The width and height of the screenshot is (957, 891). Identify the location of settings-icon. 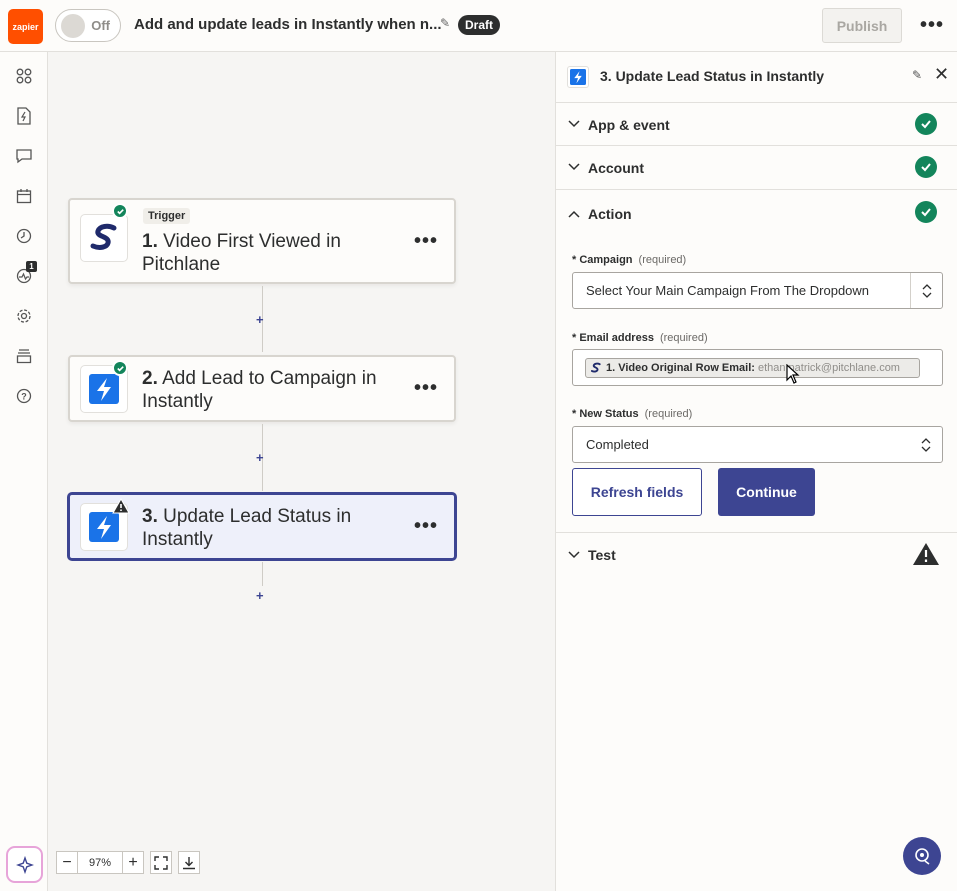
(24, 316).